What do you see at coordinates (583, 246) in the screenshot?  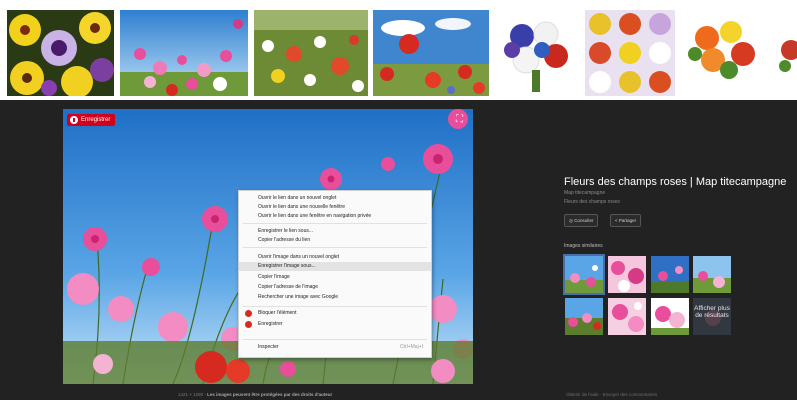 I see `similar-images-label: Images similaires` at bounding box center [583, 246].